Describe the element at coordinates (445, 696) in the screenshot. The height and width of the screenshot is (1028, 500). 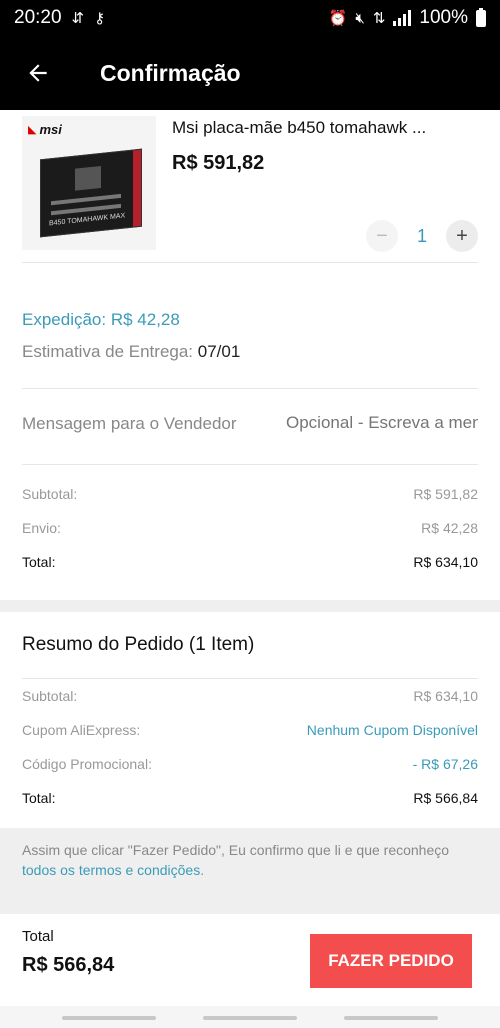
I see `summary-subtotal-value: R$ 634,10` at that location.